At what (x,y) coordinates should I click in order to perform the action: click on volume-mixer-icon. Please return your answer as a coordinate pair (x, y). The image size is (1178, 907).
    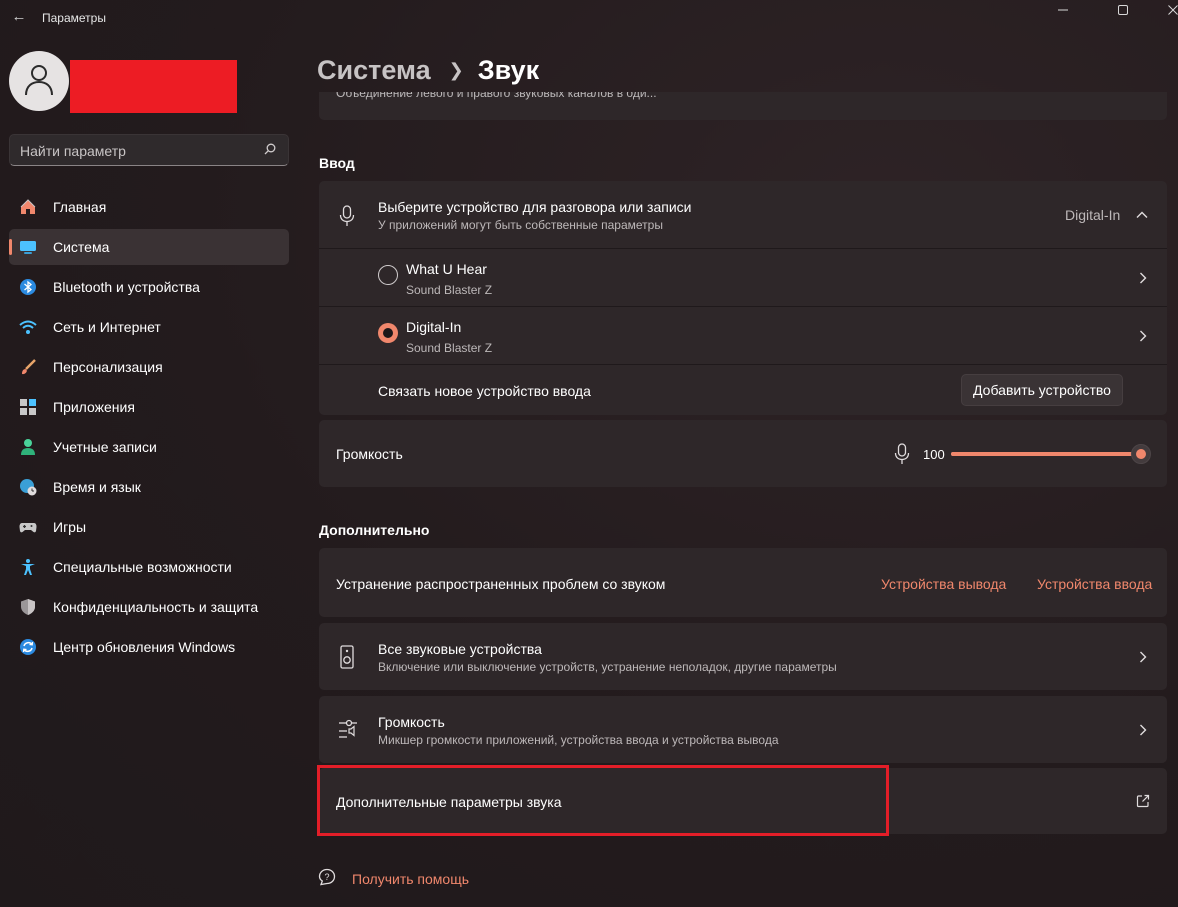
    Looking at the image, I should click on (348, 728).